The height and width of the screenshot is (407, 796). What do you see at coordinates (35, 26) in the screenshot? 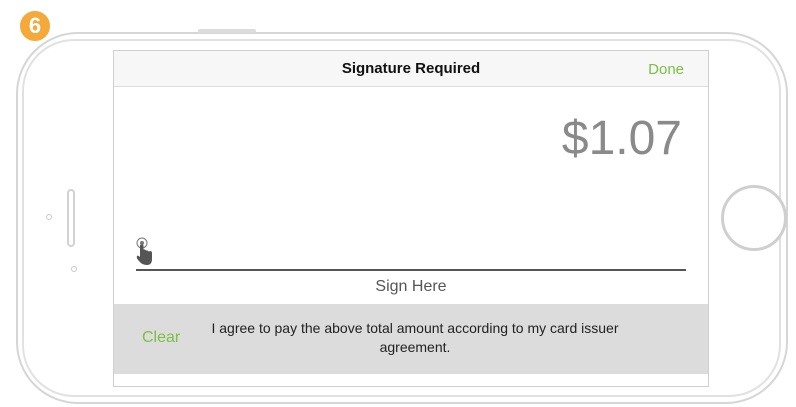
I see `step-number-badge: 6` at bounding box center [35, 26].